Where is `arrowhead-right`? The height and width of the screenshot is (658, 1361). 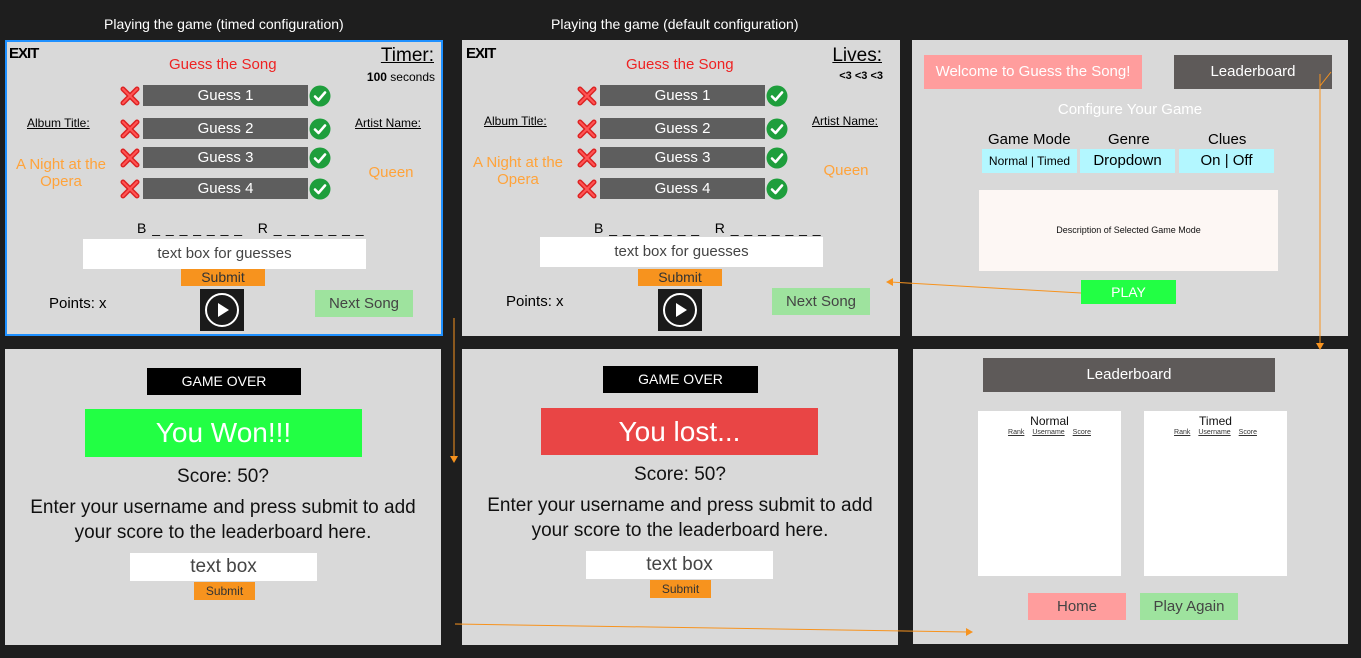 arrowhead-right is located at coordinates (969, 632).